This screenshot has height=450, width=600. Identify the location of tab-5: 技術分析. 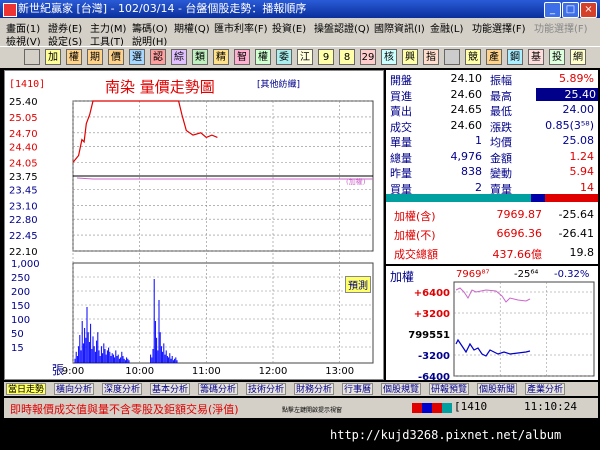
(266, 389).